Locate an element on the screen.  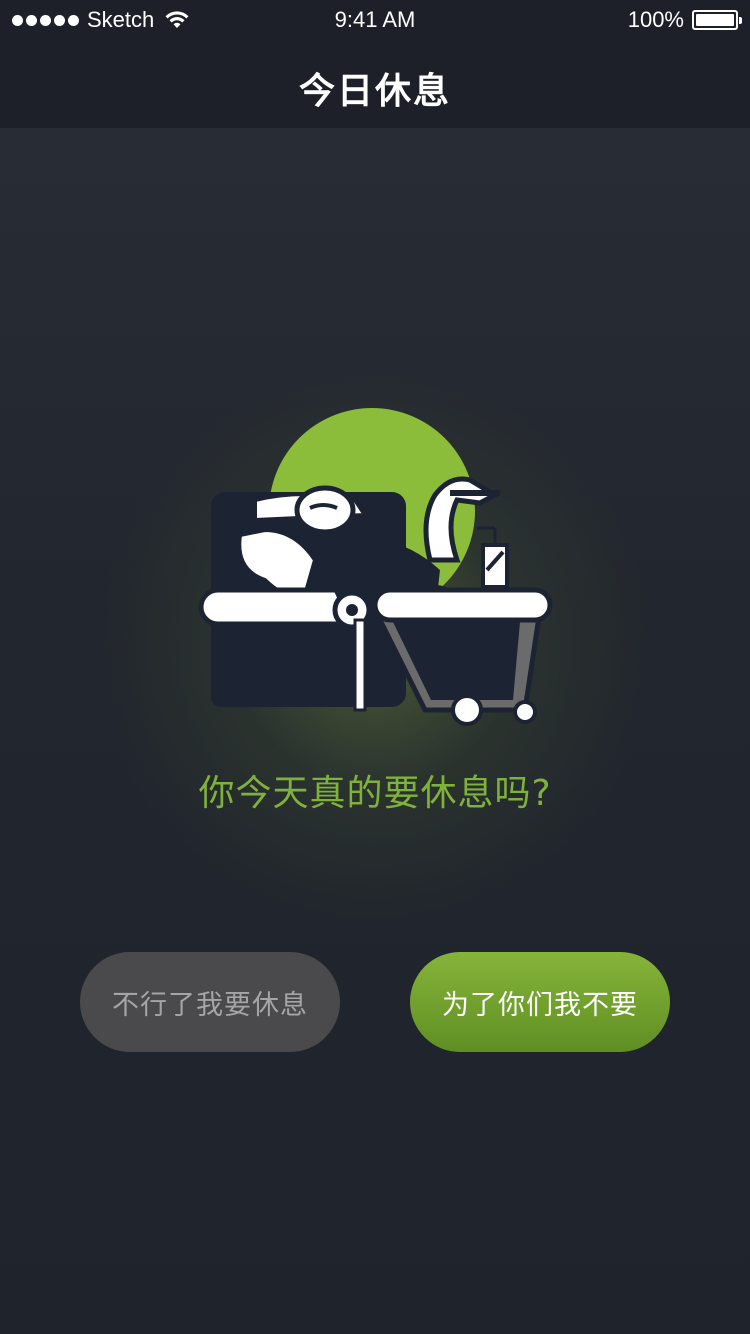
battery-percentage: 100% is located at coordinates (655, 19).